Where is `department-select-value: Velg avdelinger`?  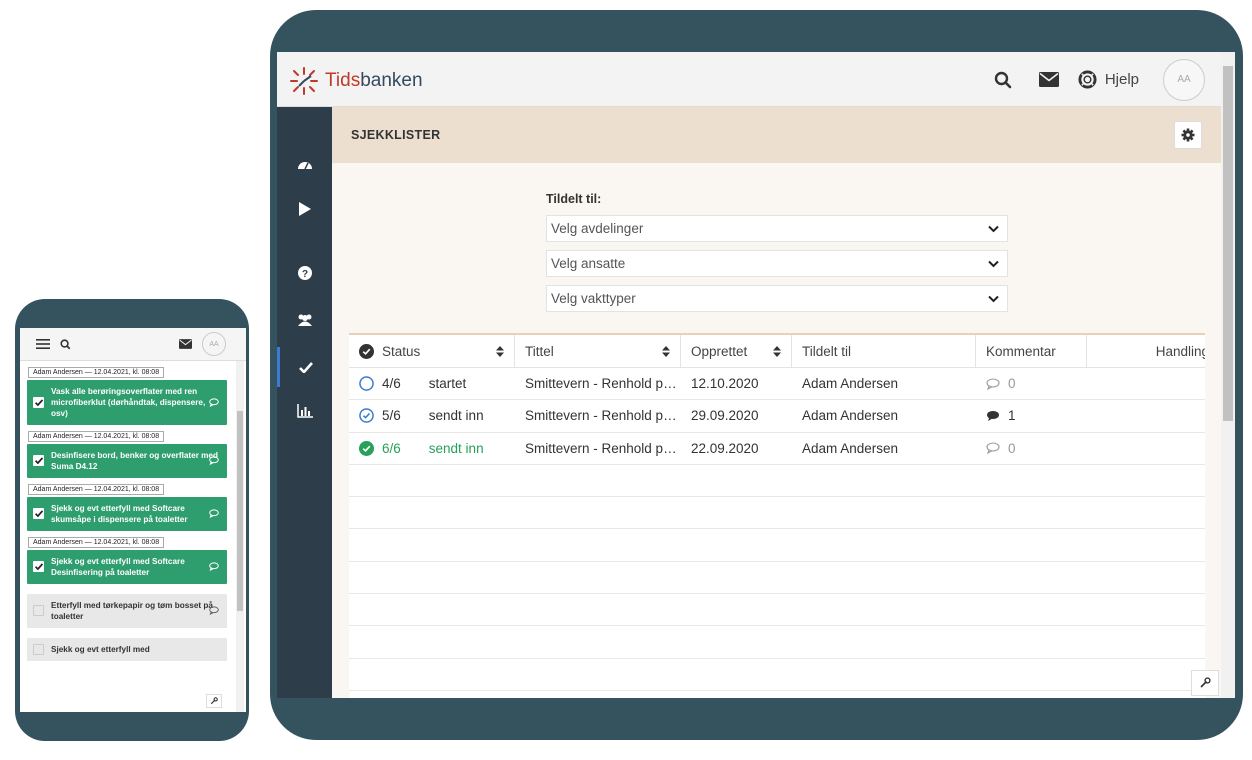
department-select-value: Velg avdelinger is located at coordinates (597, 228).